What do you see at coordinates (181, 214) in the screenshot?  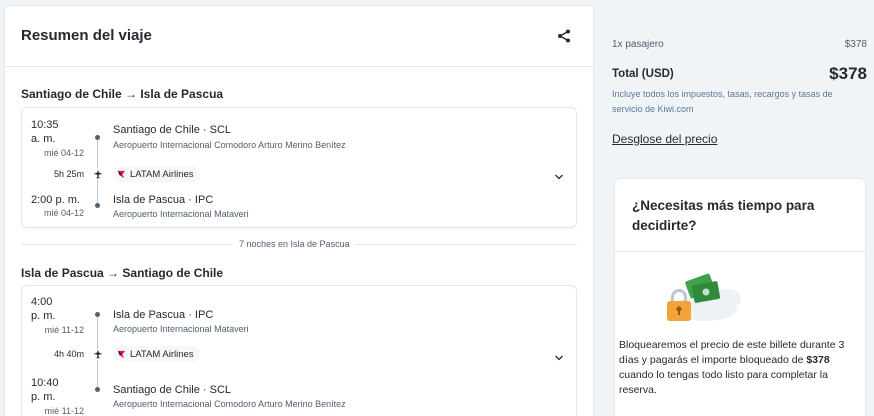 I see `arrival-airport: Aeropuerto Internacional Mataveri` at bounding box center [181, 214].